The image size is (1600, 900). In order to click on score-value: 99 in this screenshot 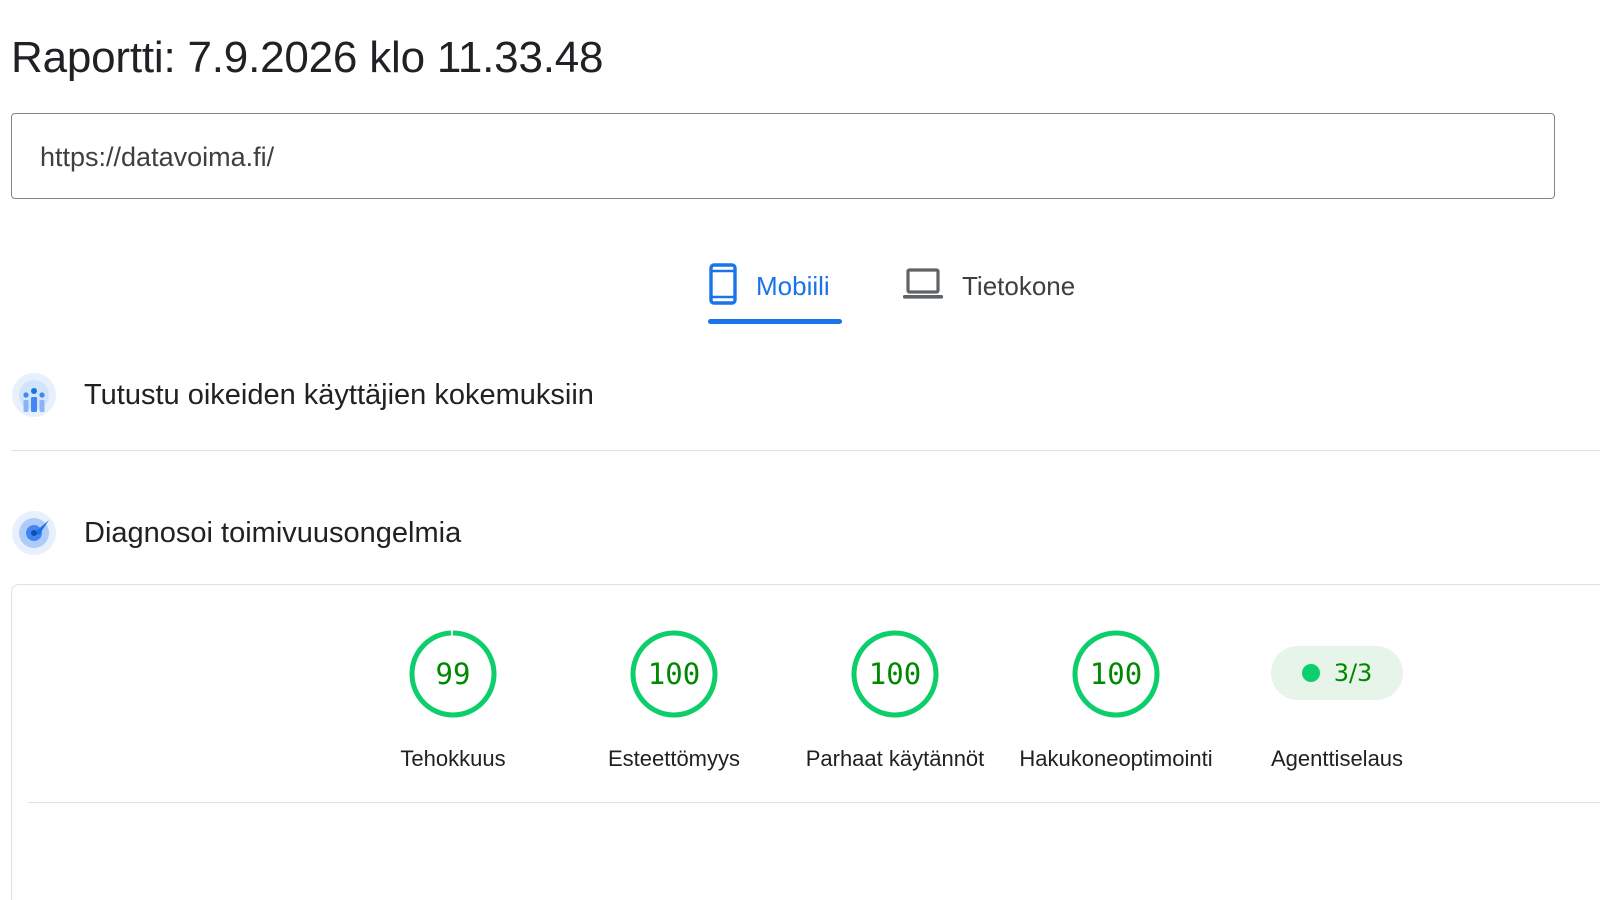, I will do `click(453, 674)`.